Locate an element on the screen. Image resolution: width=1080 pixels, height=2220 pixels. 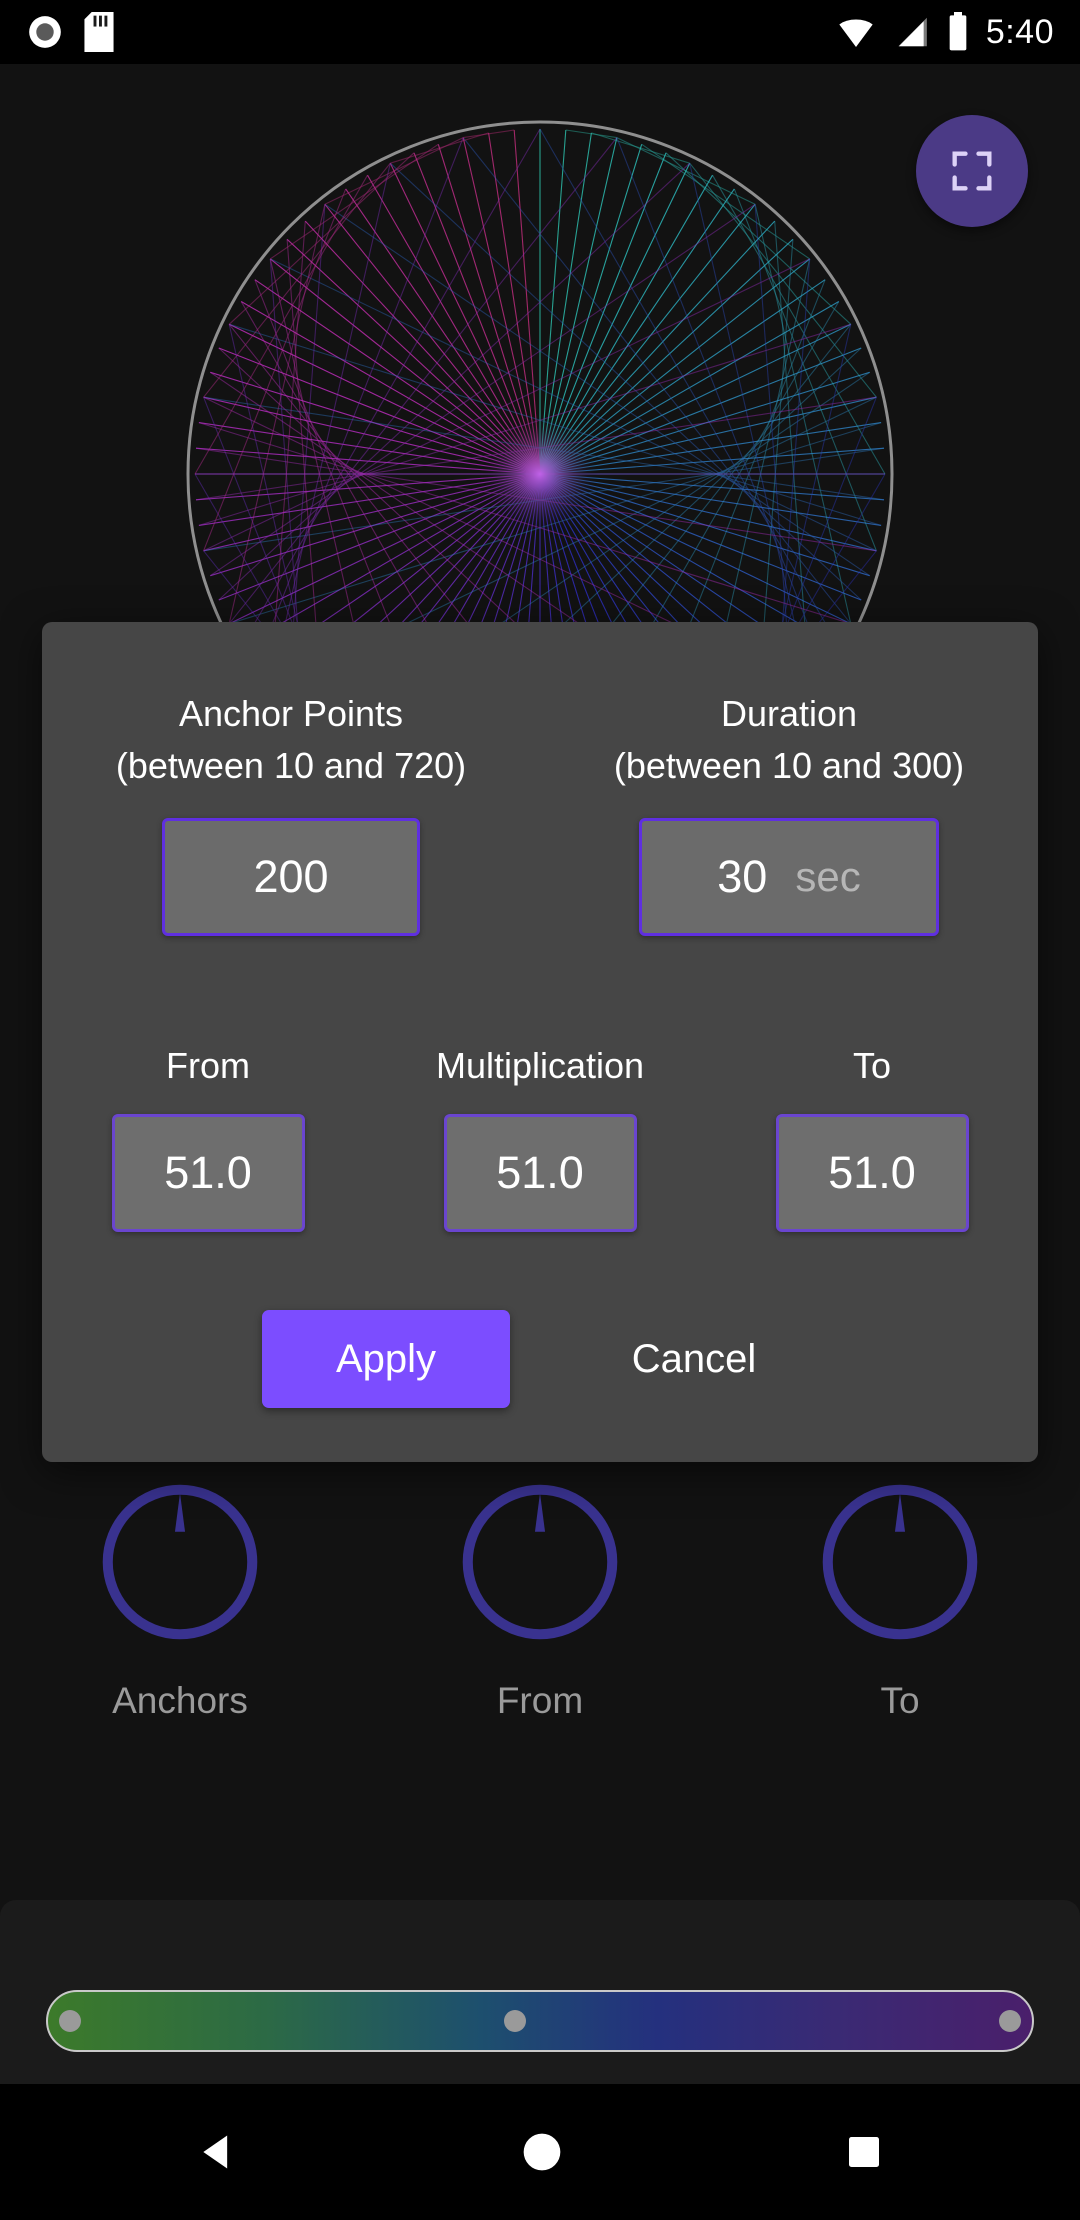
anchor-input-cell: 200 is located at coordinates (291, 877).